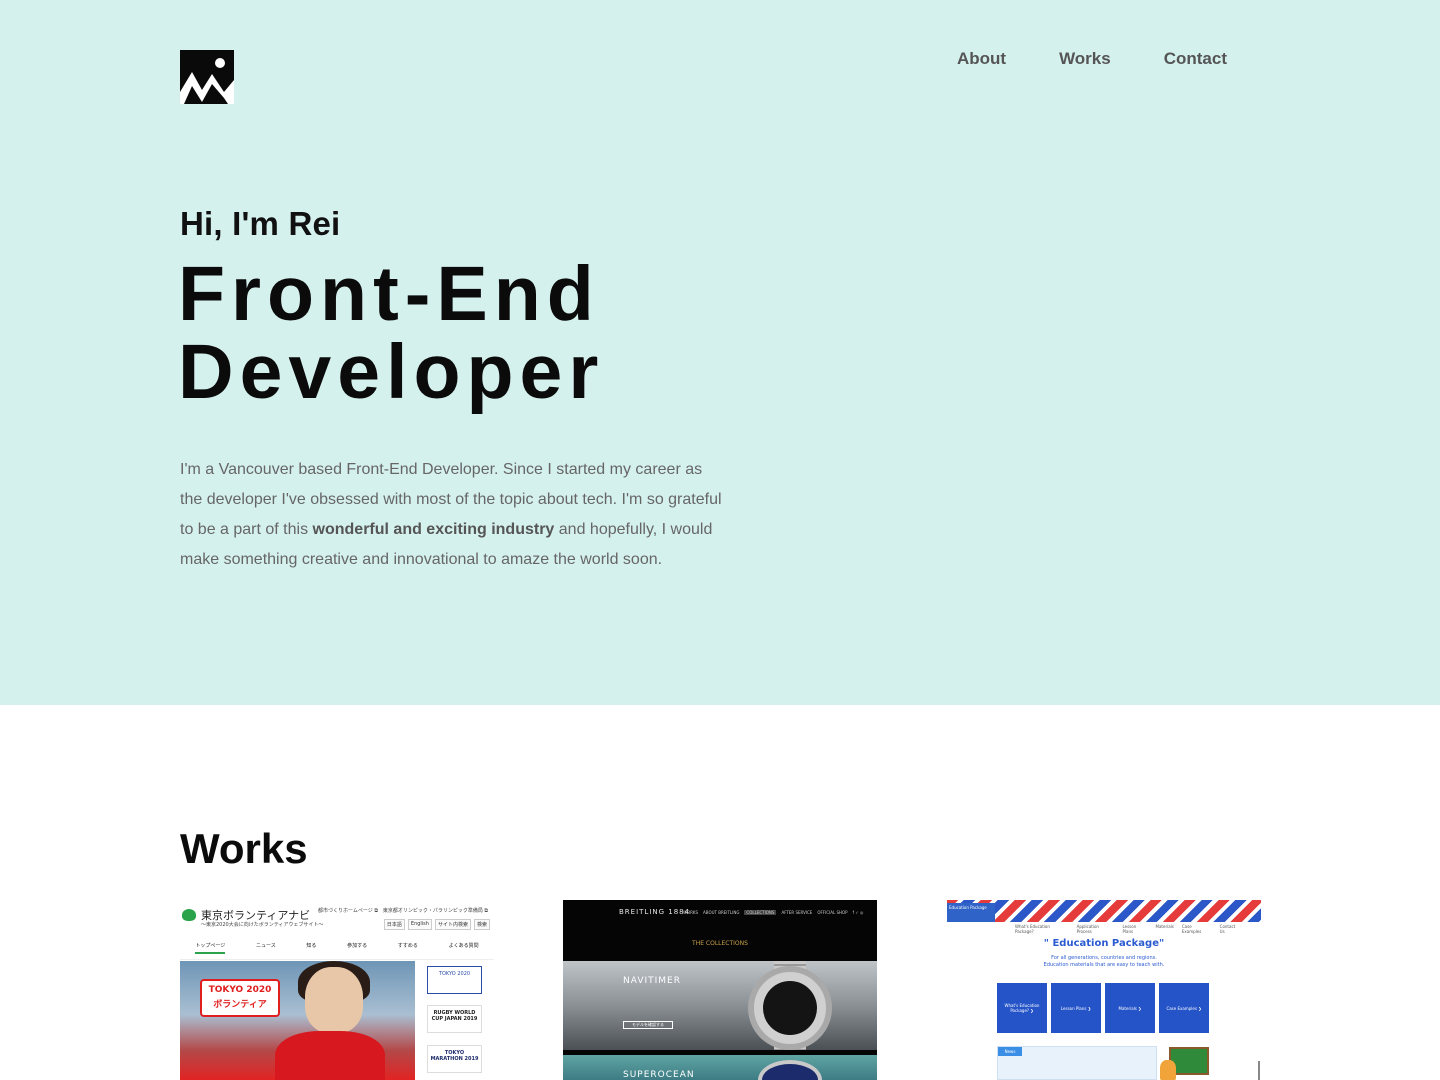  Describe the element at coordinates (1184, 1008) in the screenshot. I see `c3-tile-button: Case Examples ❯` at that location.